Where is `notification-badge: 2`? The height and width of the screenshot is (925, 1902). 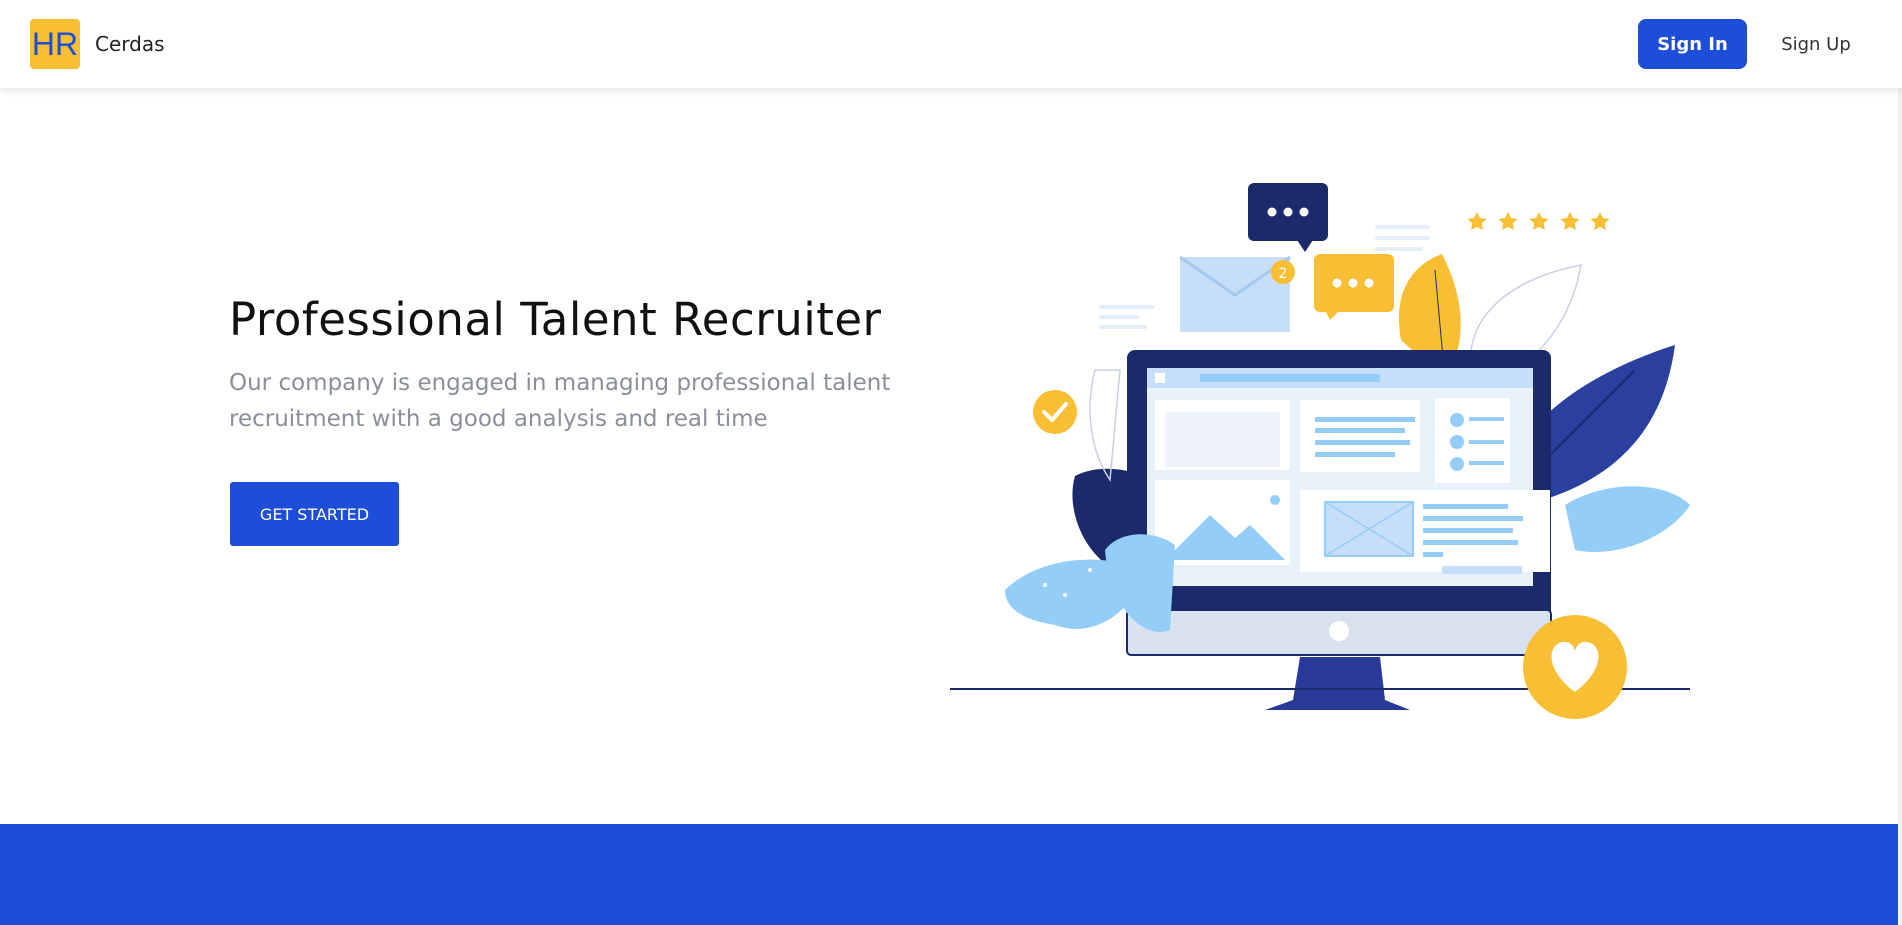 notification-badge: 2 is located at coordinates (1283, 272).